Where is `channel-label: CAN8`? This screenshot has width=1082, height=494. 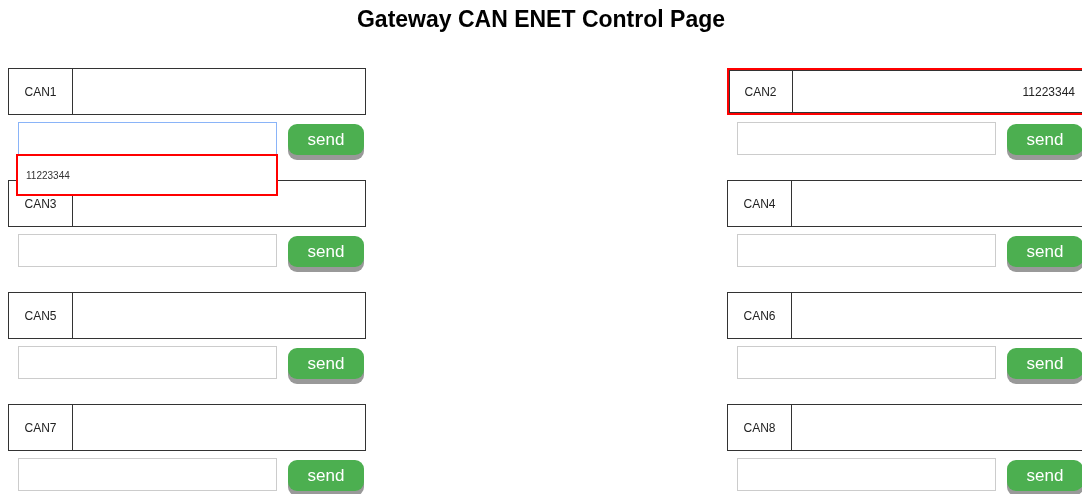 channel-label: CAN8 is located at coordinates (760, 427).